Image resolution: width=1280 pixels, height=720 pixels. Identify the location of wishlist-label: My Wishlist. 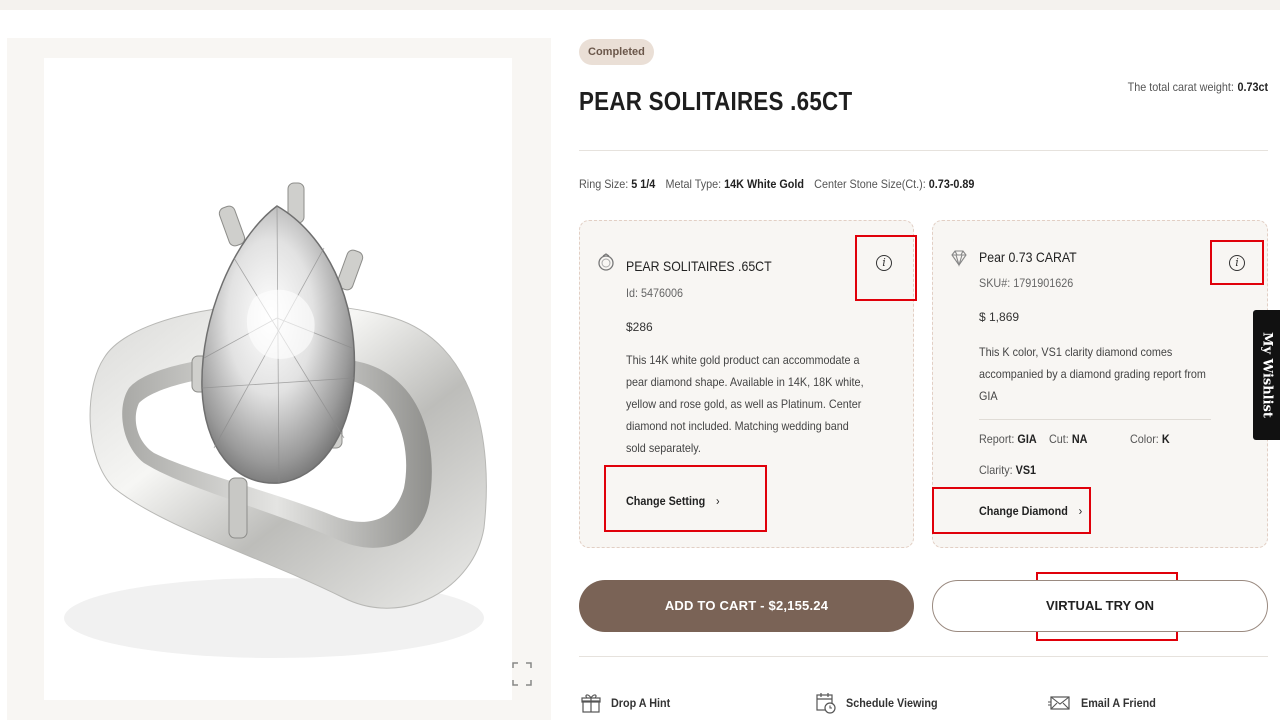
(1266, 375).